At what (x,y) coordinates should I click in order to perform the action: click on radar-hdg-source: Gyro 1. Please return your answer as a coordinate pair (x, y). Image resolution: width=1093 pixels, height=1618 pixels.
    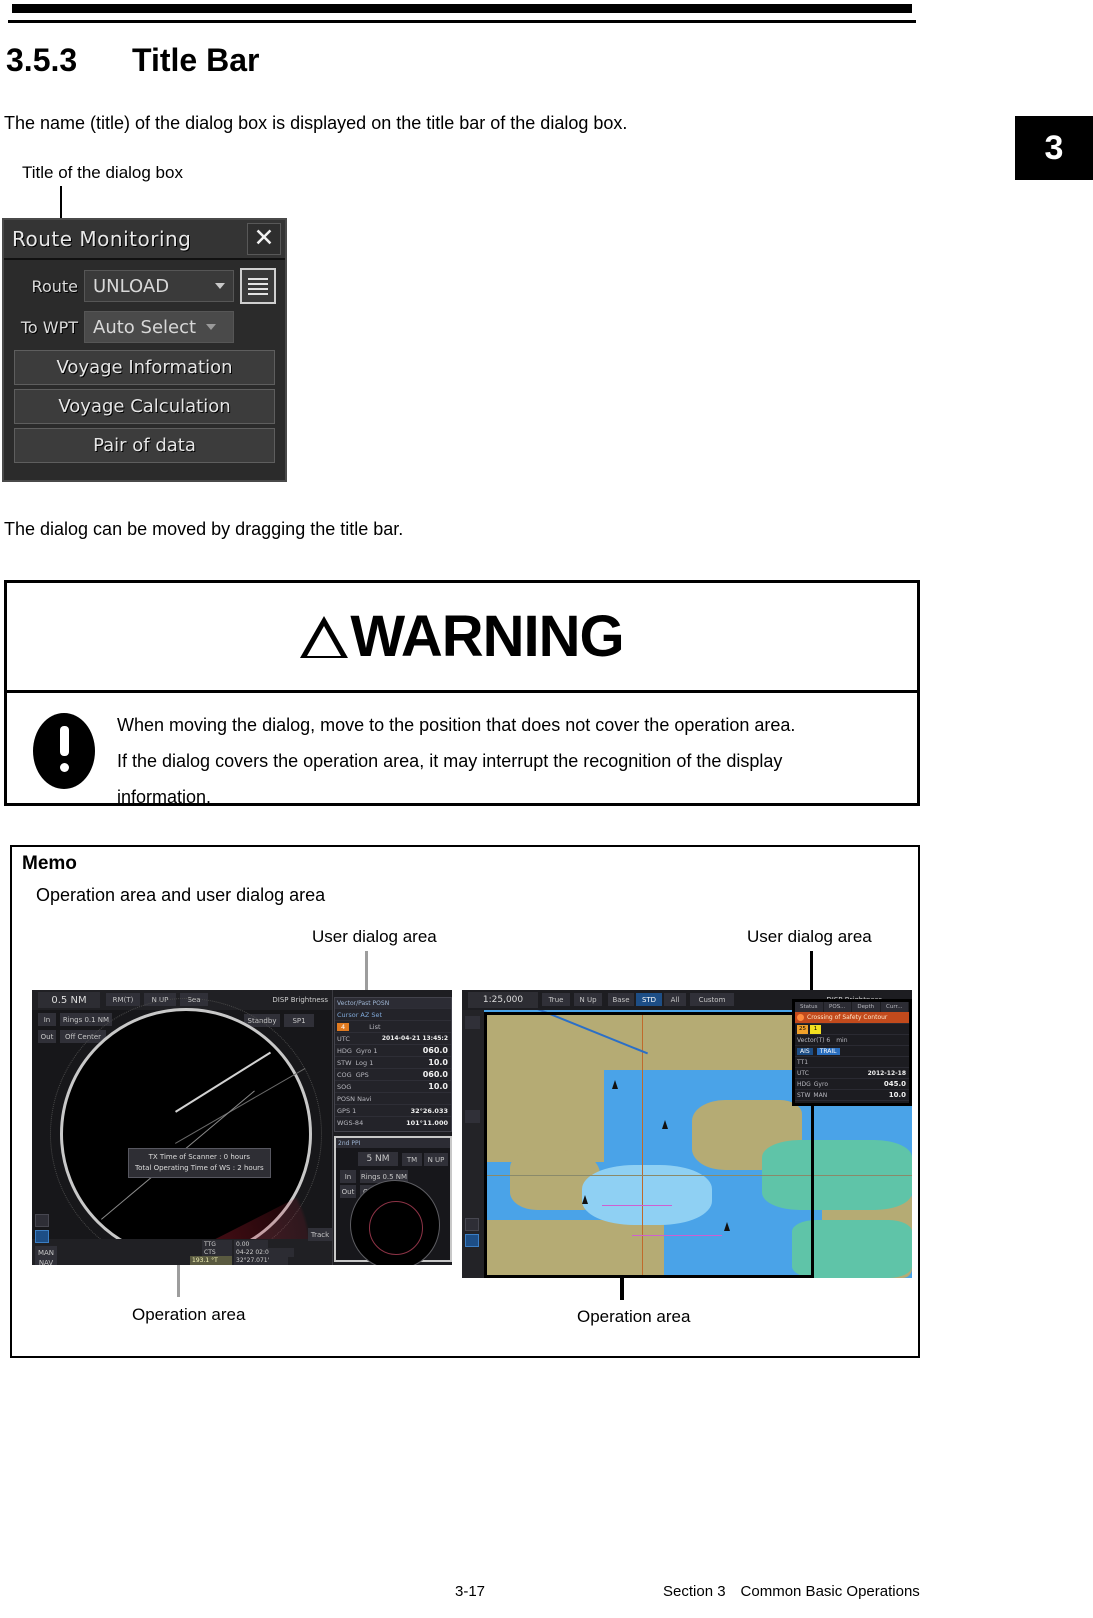
    Looking at the image, I should click on (367, 1051).